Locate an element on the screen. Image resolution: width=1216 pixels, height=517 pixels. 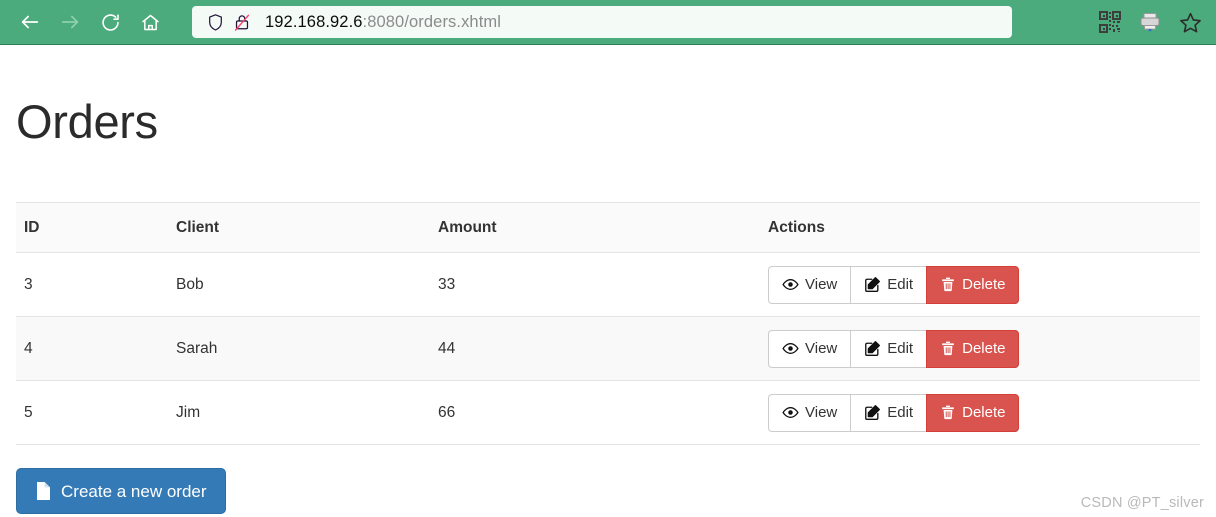
watermark: CSDN @PT_silver is located at coordinates (1142, 503).